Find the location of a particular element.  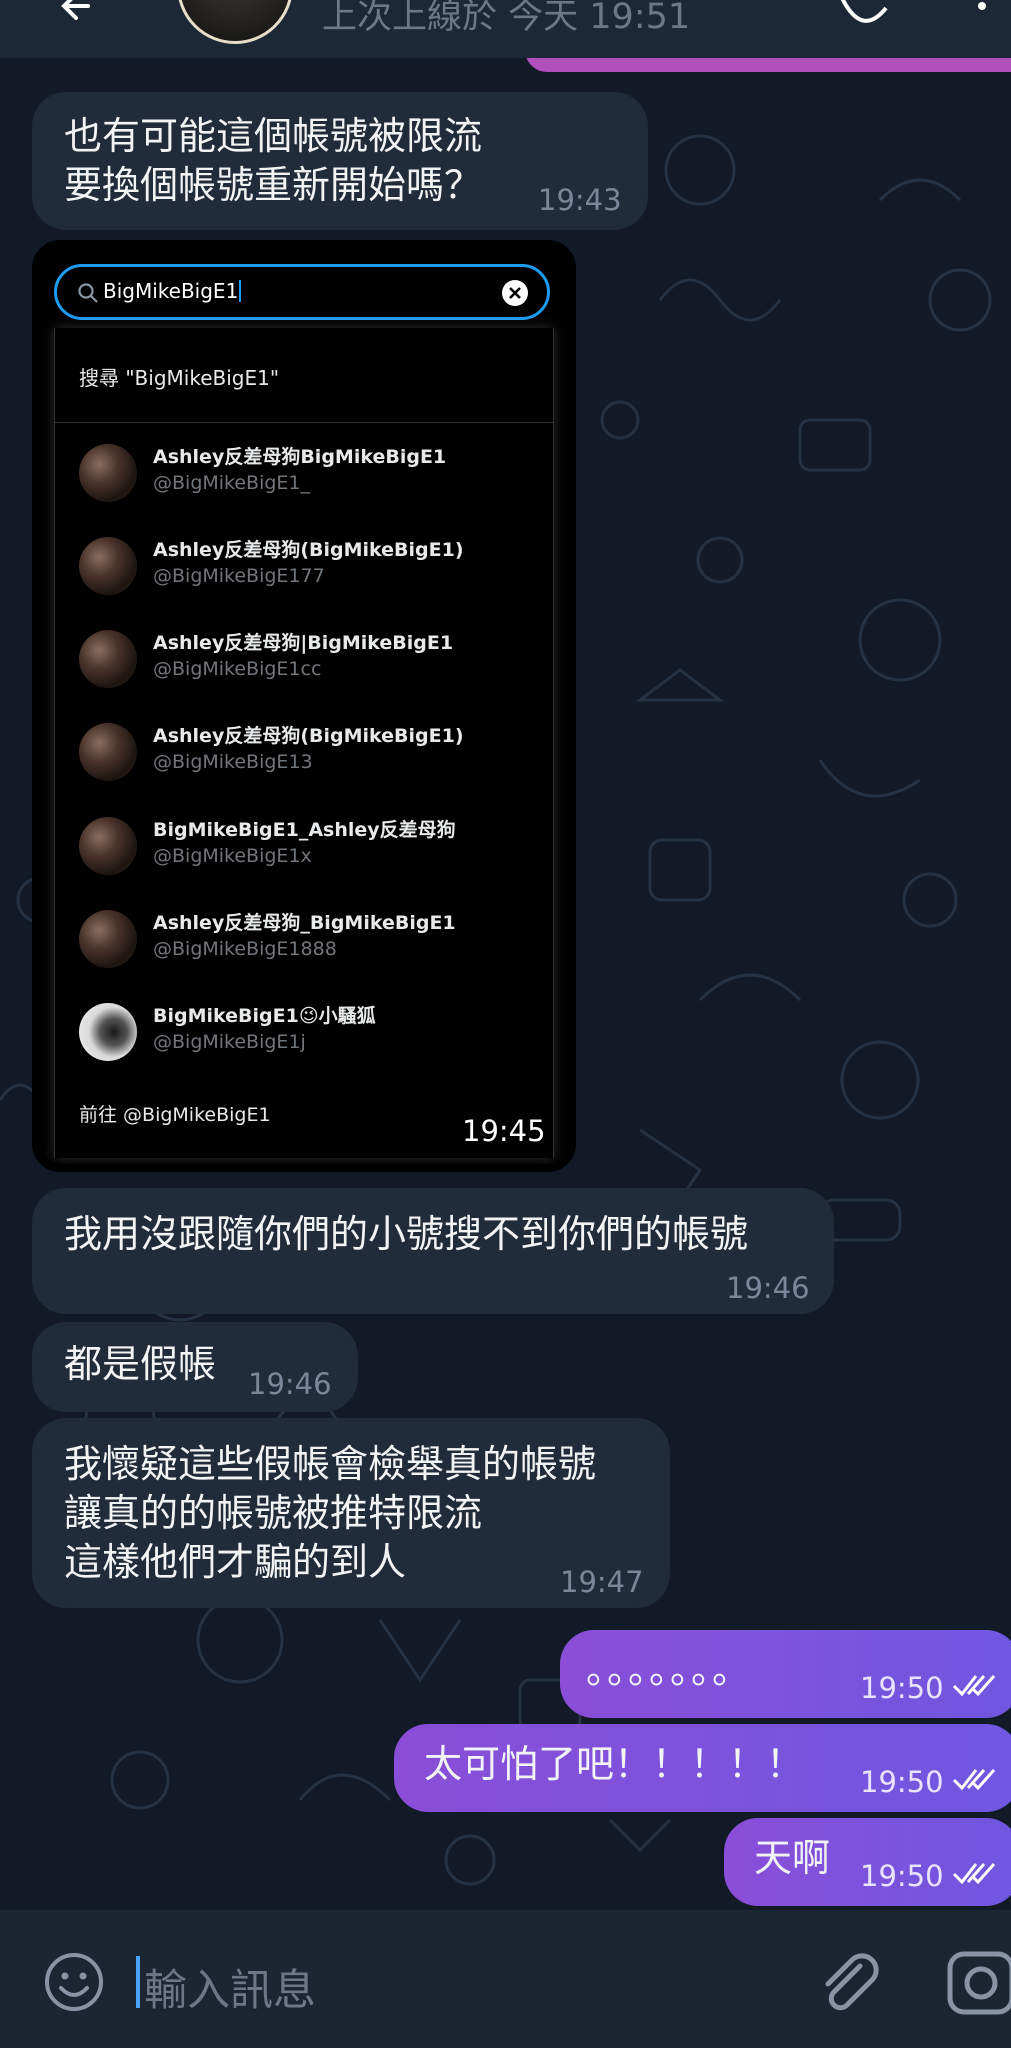

search-result: Ashley反差母狗(BigMikeBigE1) @BigMikeBigE177 is located at coordinates (304, 565).